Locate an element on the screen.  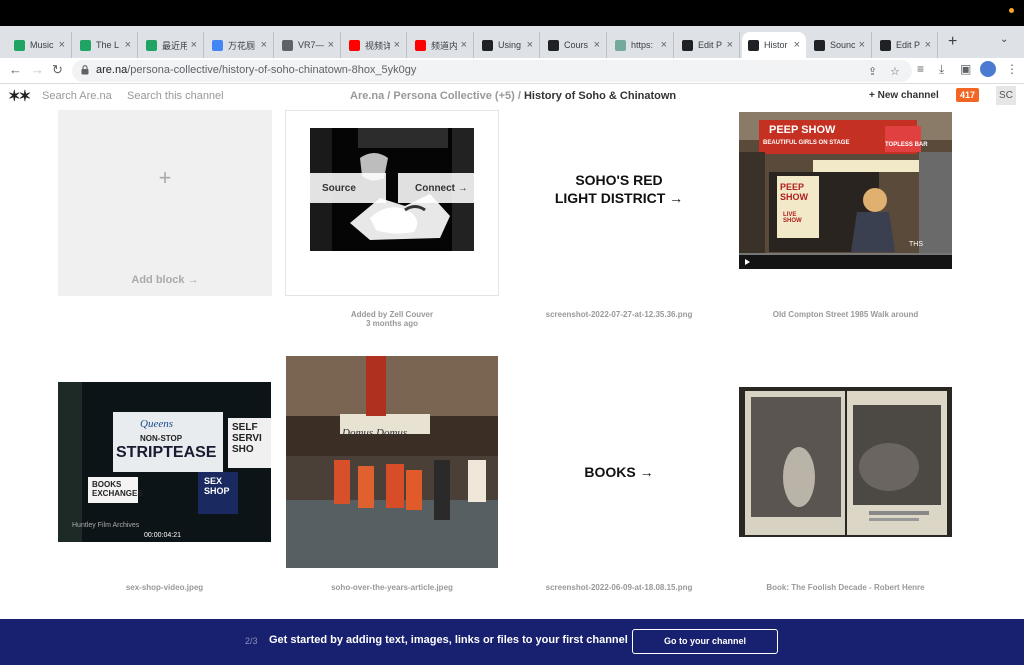
browser-tab: VR7—V × is located at coordinates (308, 45).